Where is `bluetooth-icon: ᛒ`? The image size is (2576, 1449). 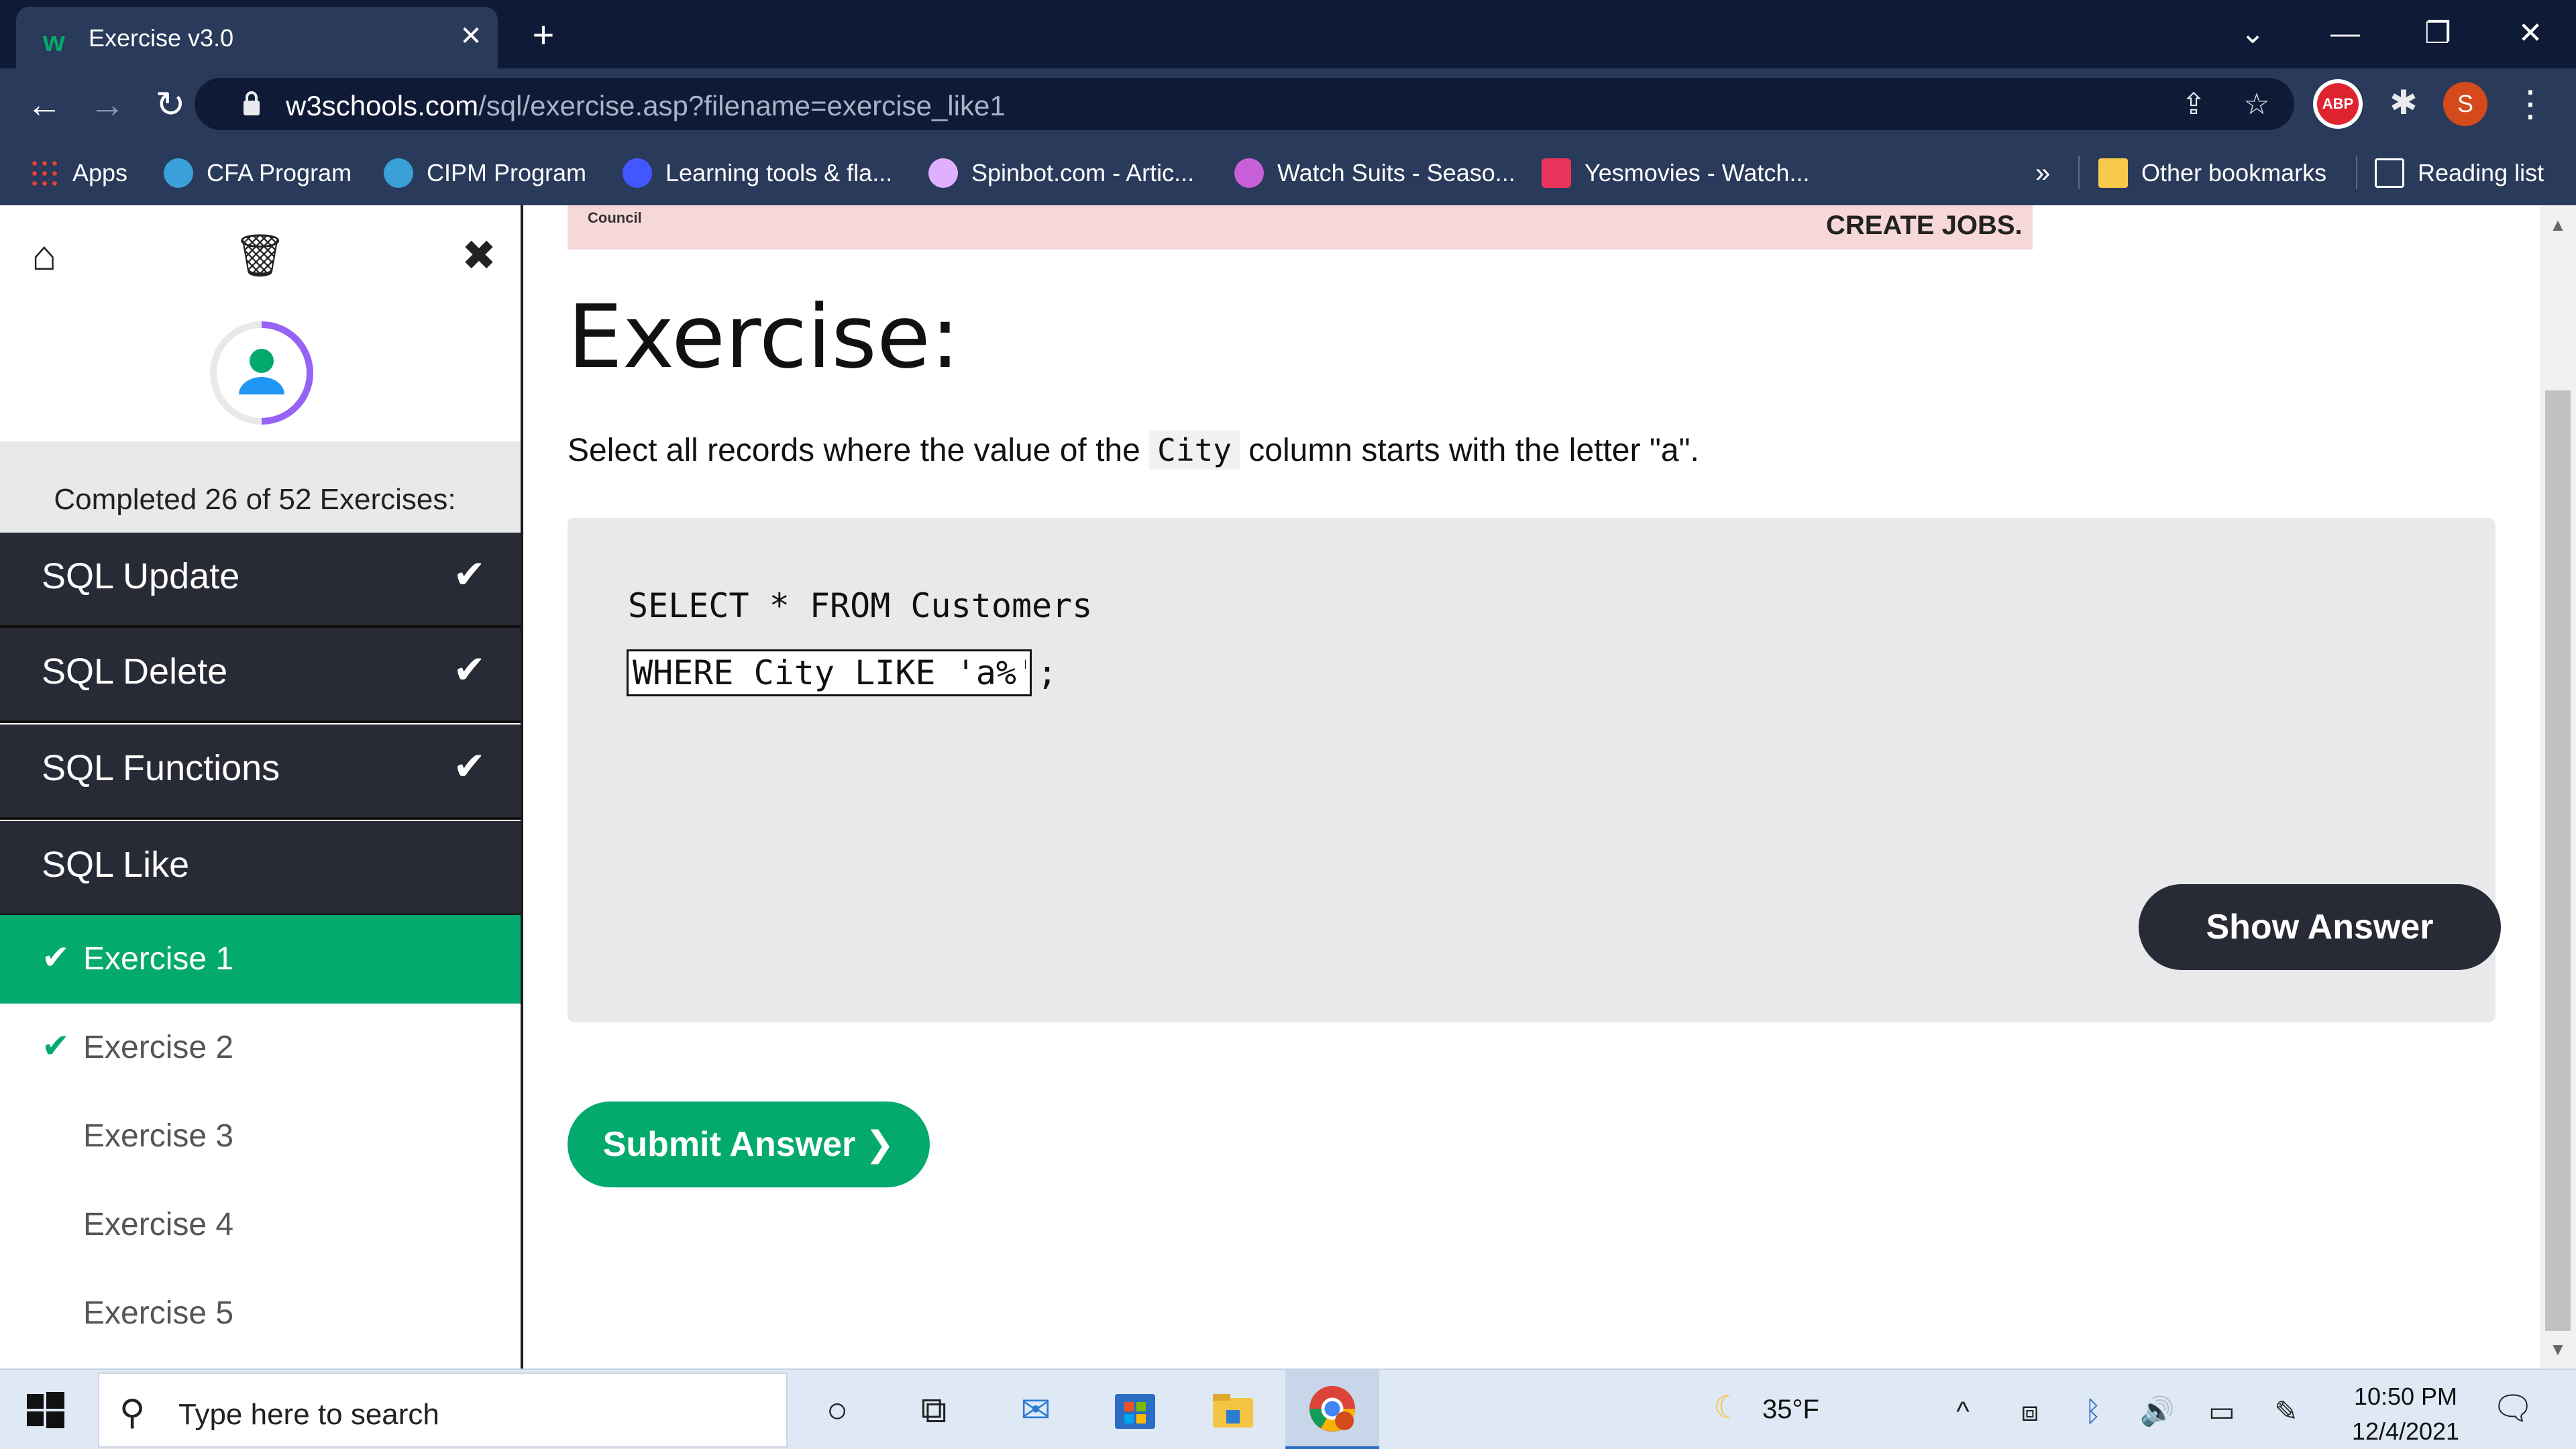 bluetooth-icon: ᛒ is located at coordinates (2093, 1411).